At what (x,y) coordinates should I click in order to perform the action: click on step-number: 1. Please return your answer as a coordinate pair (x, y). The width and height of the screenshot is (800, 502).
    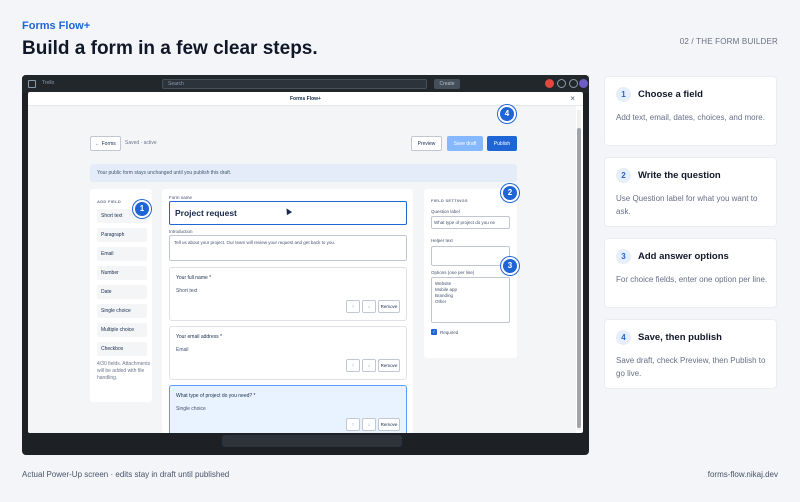
    Looking at the image, I should click on (623, 94).